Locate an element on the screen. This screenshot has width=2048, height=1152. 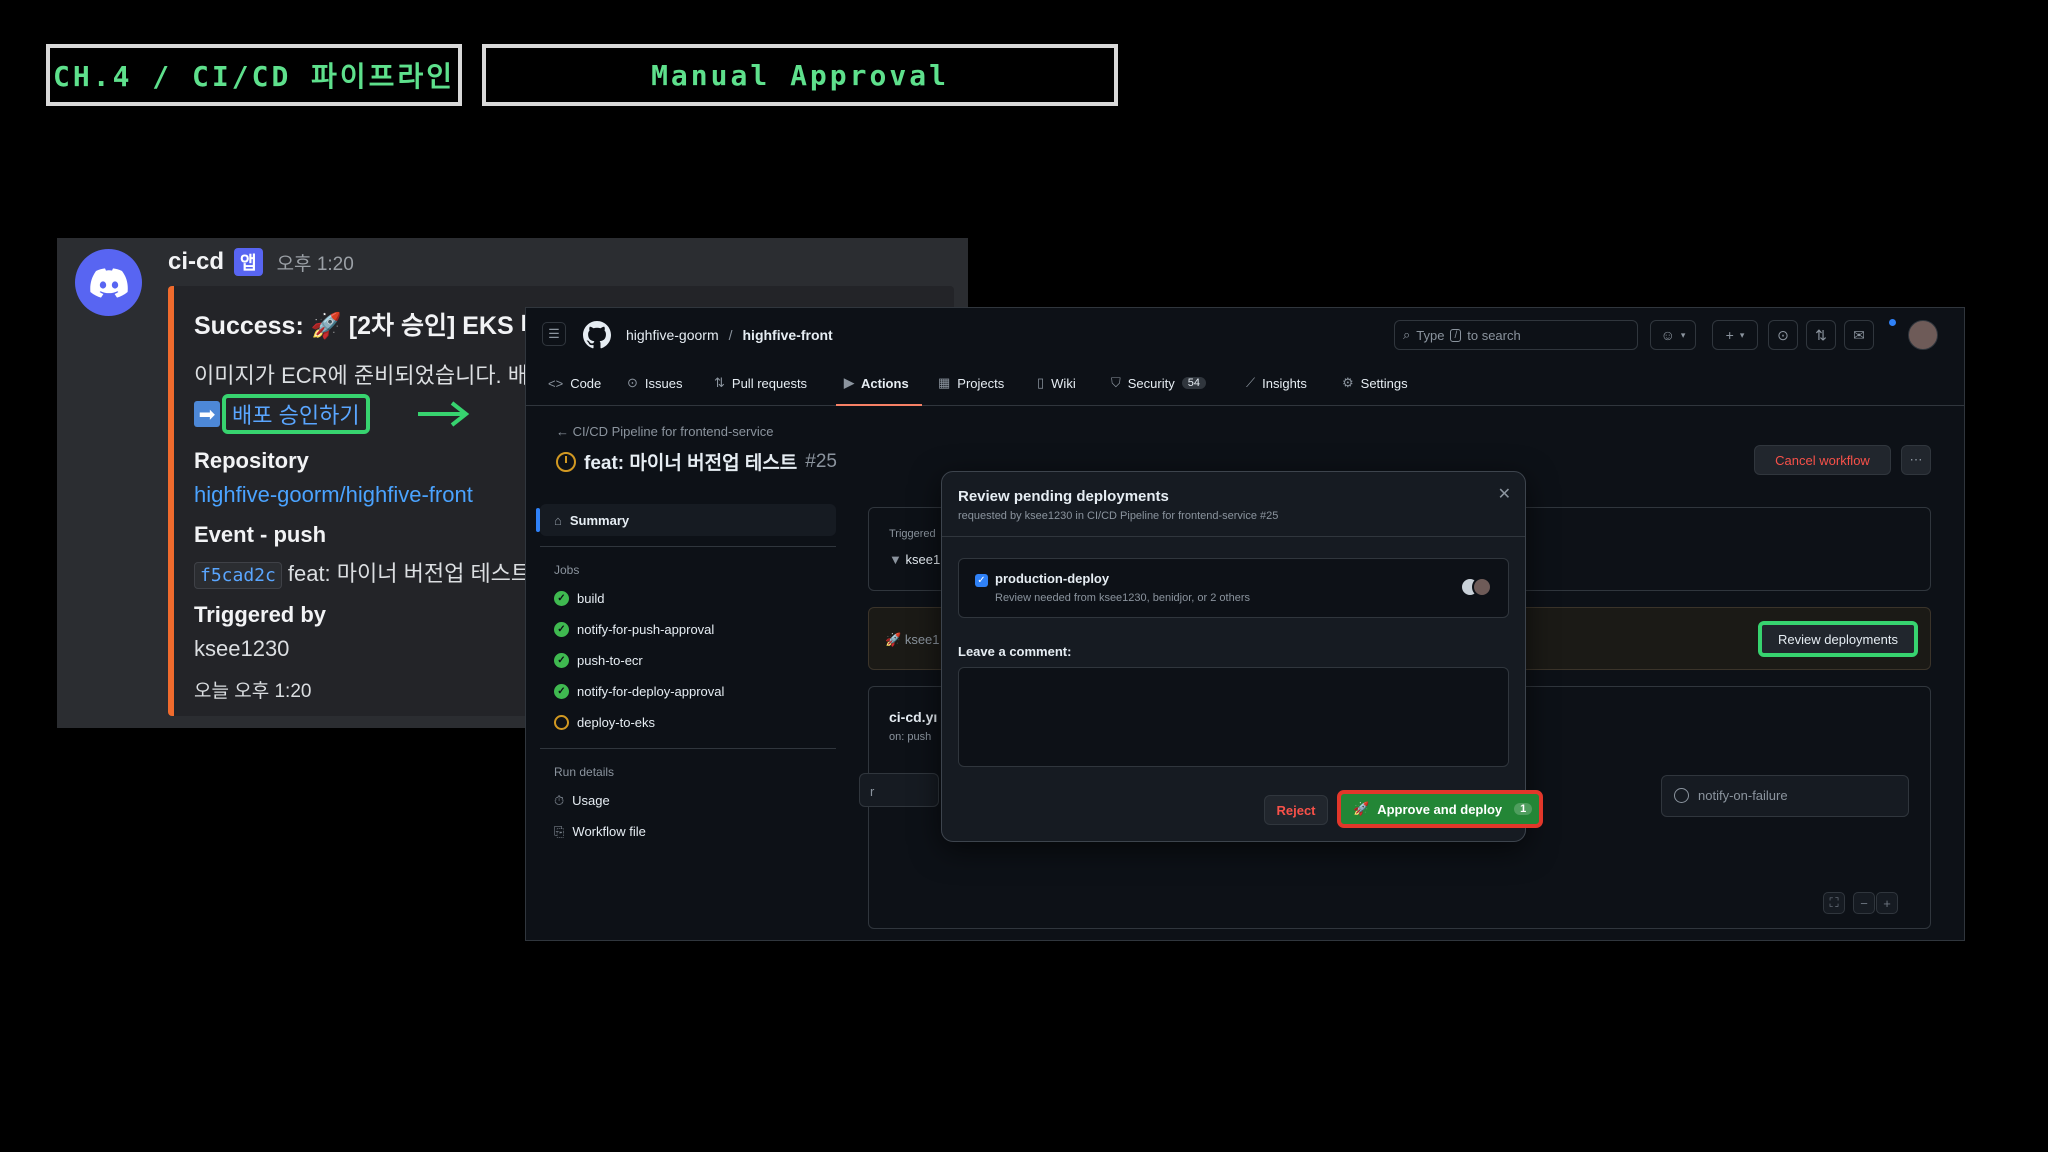
kebab-horizontal-icon: ⋯ is located at coordinates (1916, 459).